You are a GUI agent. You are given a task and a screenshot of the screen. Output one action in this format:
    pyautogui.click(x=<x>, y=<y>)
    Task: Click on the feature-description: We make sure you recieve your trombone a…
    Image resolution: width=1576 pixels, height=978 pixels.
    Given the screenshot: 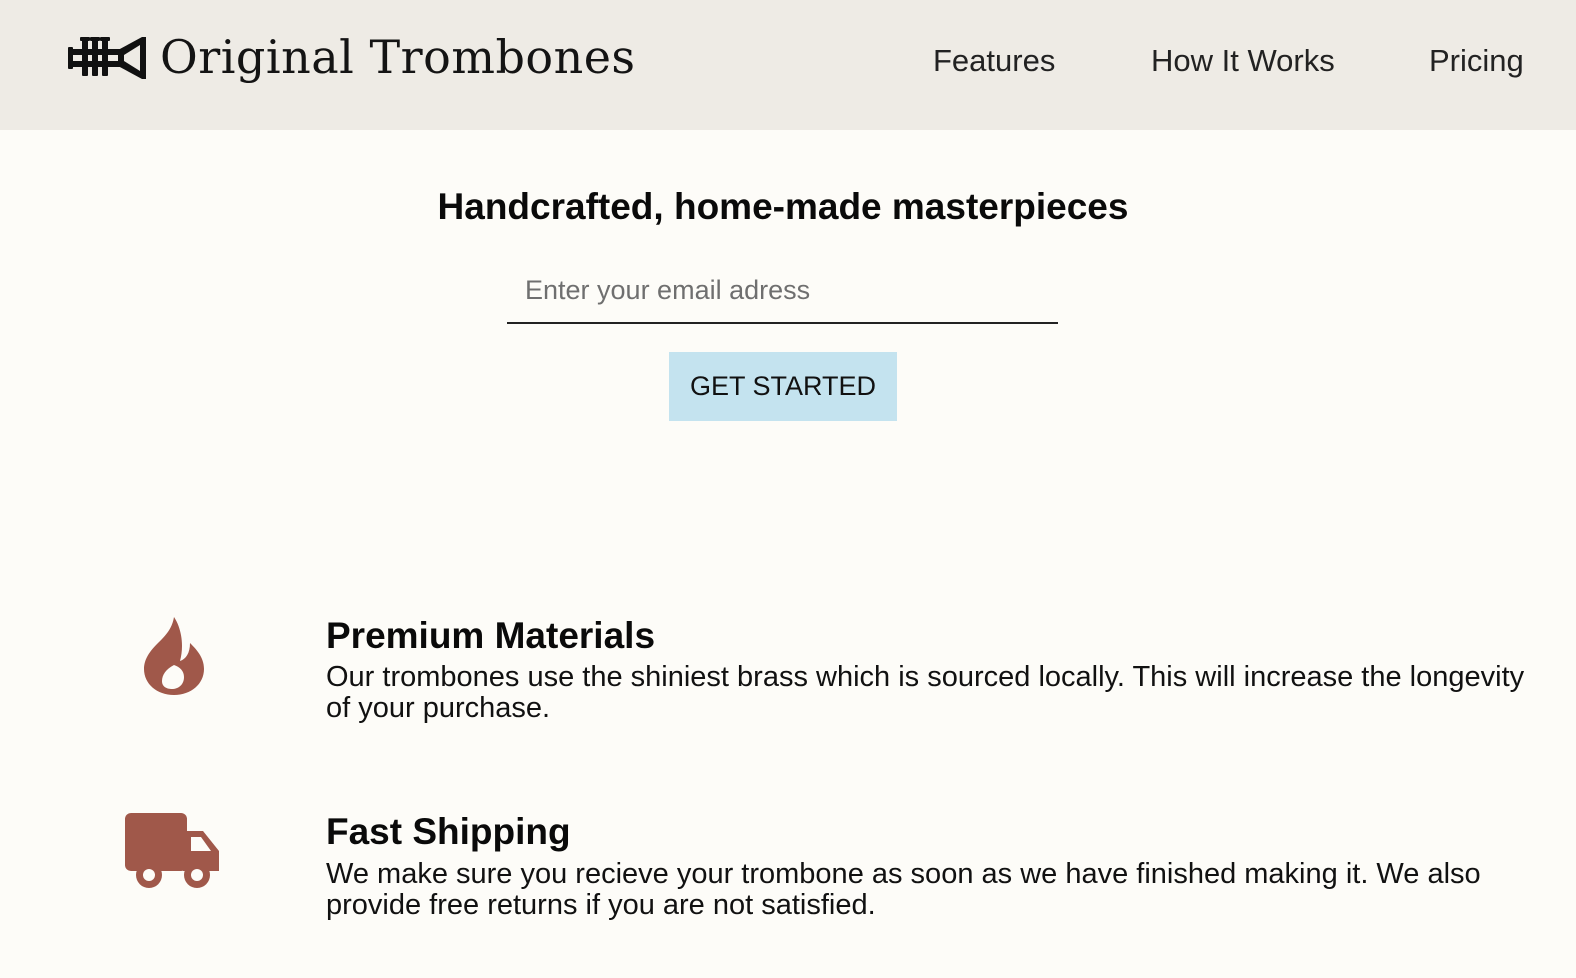 What is the action you would take?
    pyautogui.click(x=903, y=889)
    